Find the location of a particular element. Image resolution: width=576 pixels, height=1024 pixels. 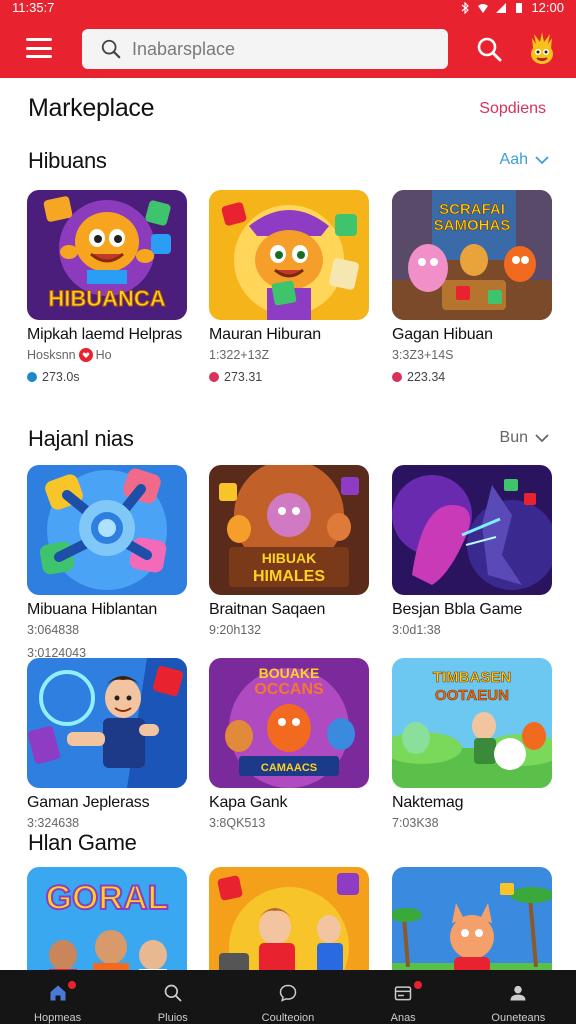

section-title: Hajanl nias is located at coordinates (81, 438).